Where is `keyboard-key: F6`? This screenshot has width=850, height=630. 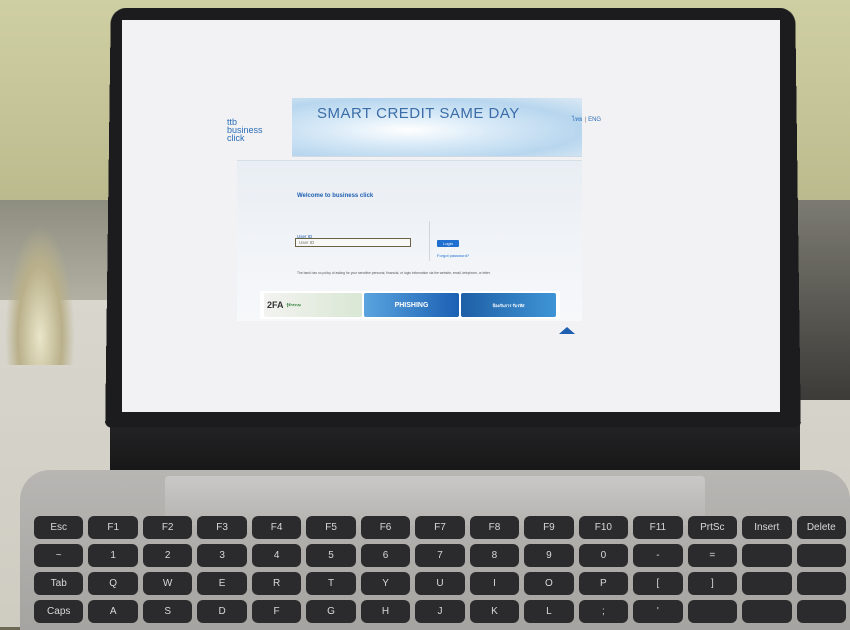
keyboard-key: F6 is located at coordinates (385, 527).